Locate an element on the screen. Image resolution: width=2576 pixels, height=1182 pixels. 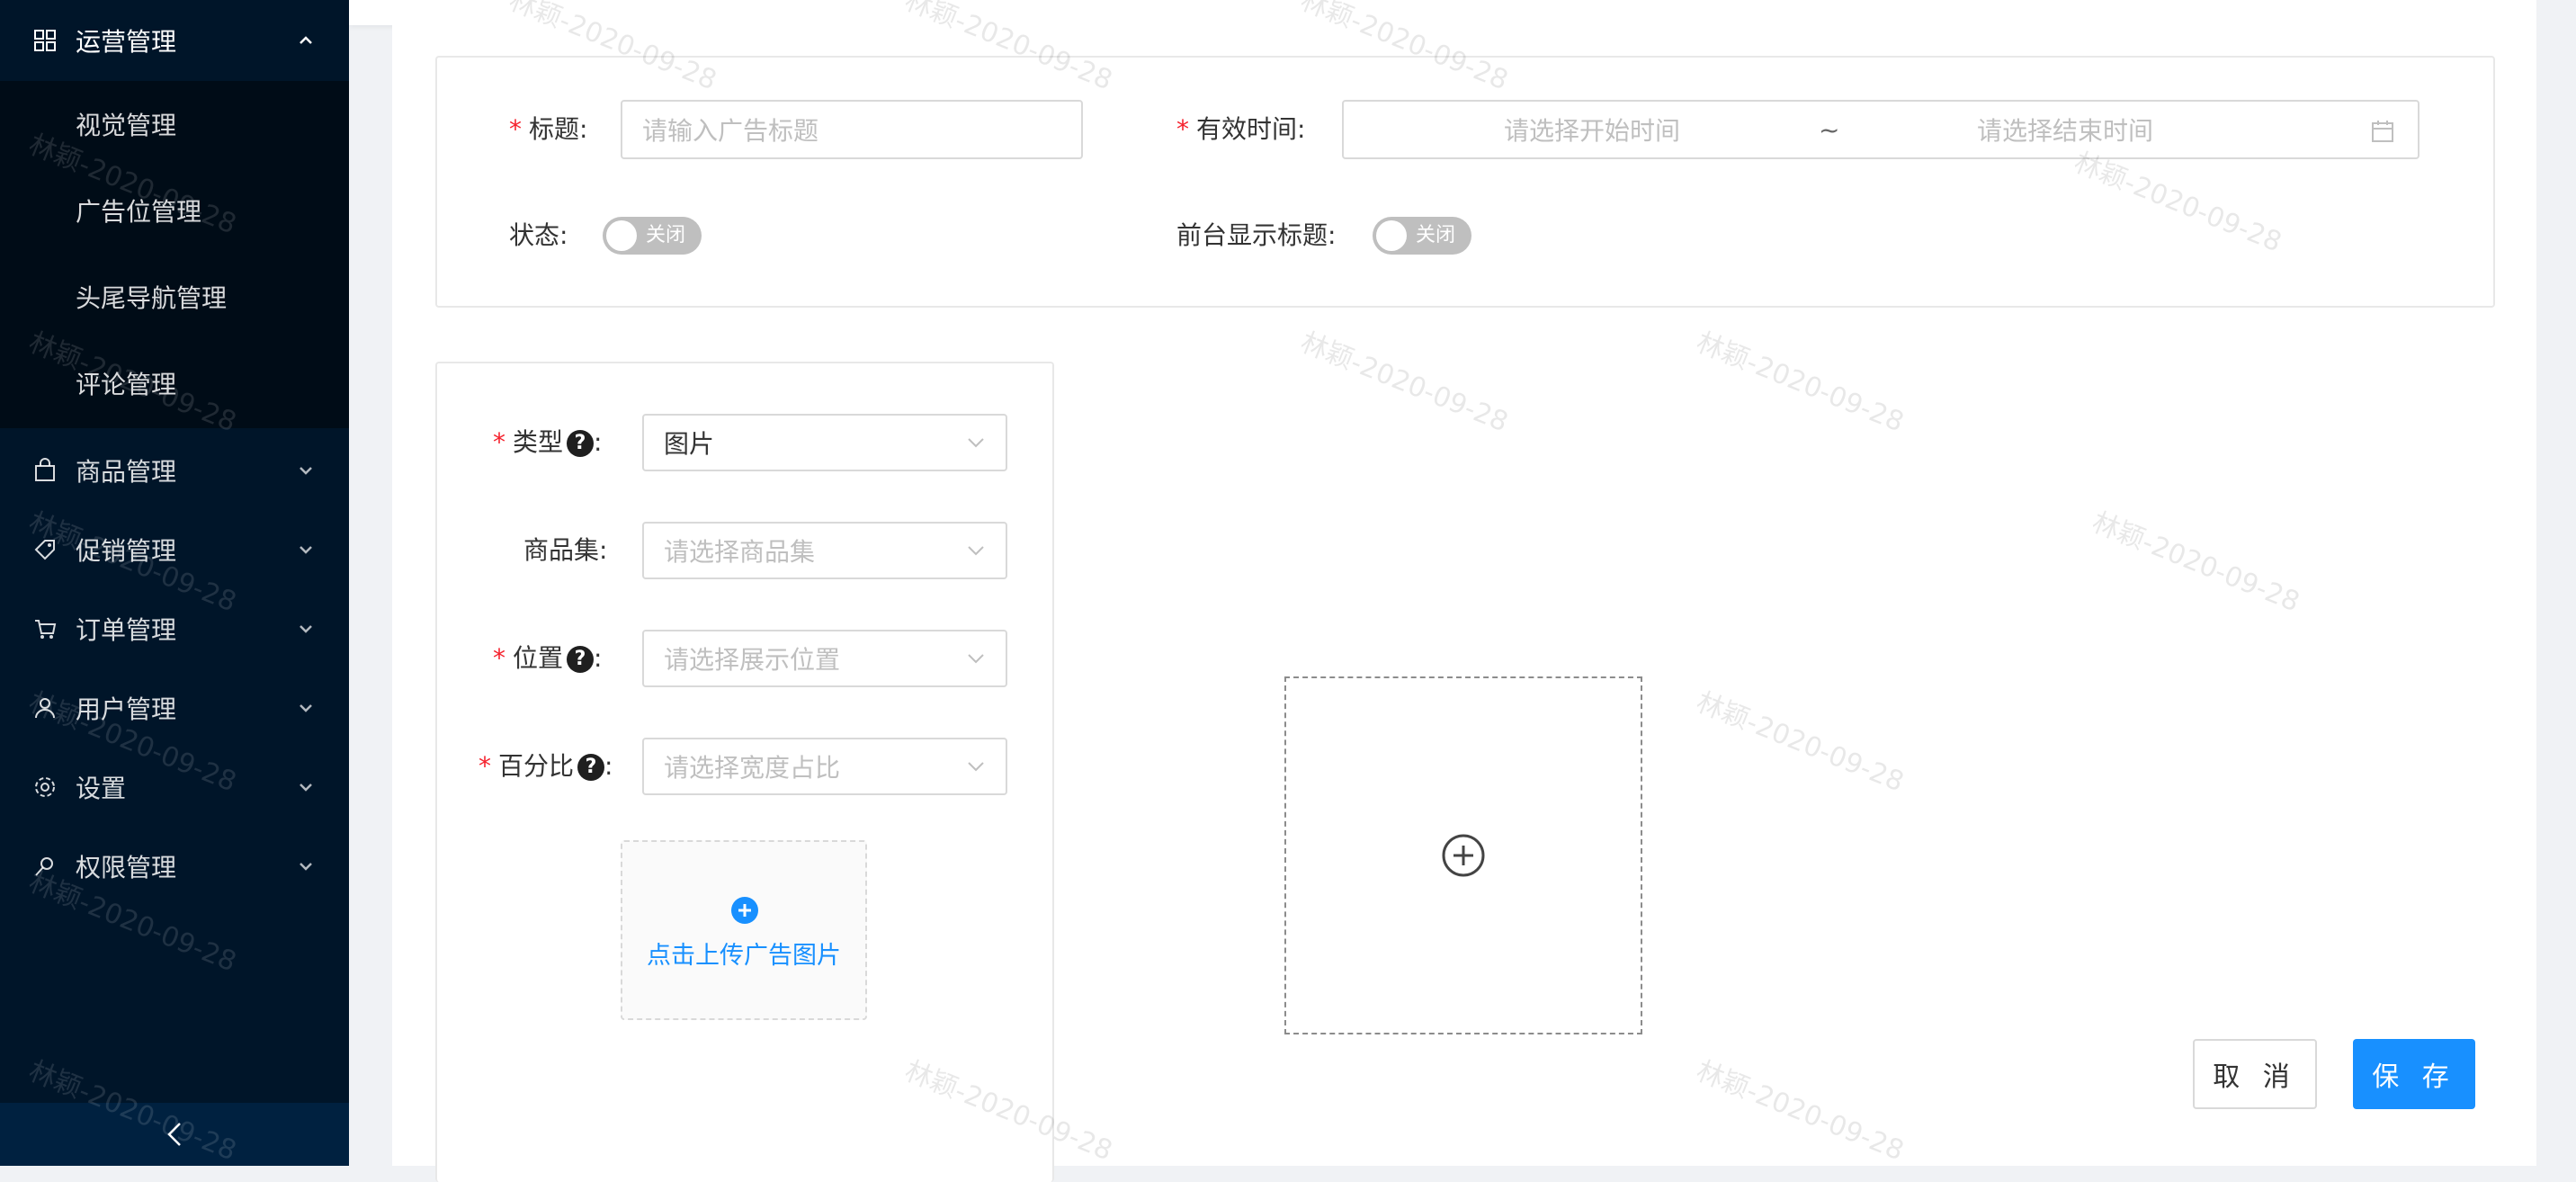
percent-placeholder: 请选择宽度占比 is located at coordinates (752, 768).